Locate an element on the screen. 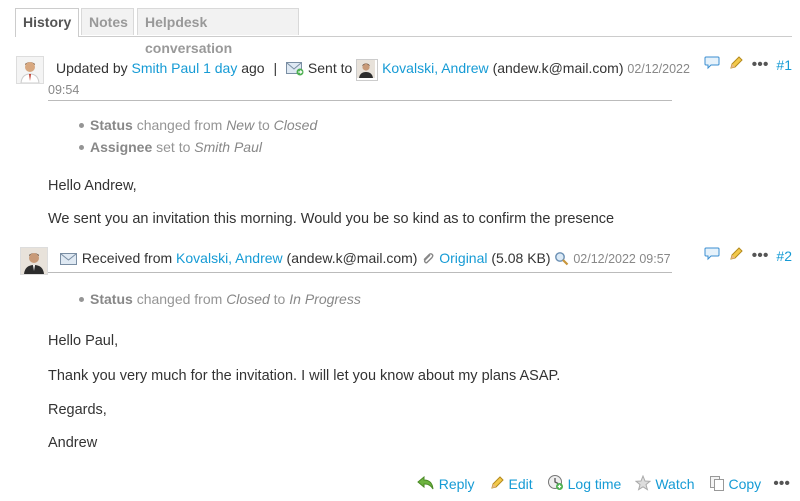 The image size is (800, 501). log-time-button: Log time is located at coordinates (584, 484).